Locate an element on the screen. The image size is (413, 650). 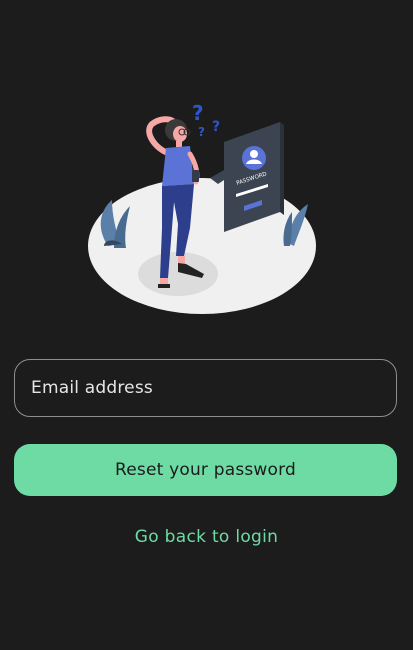
reset-password-label: Reset your password is located at coordinates (205, 470).